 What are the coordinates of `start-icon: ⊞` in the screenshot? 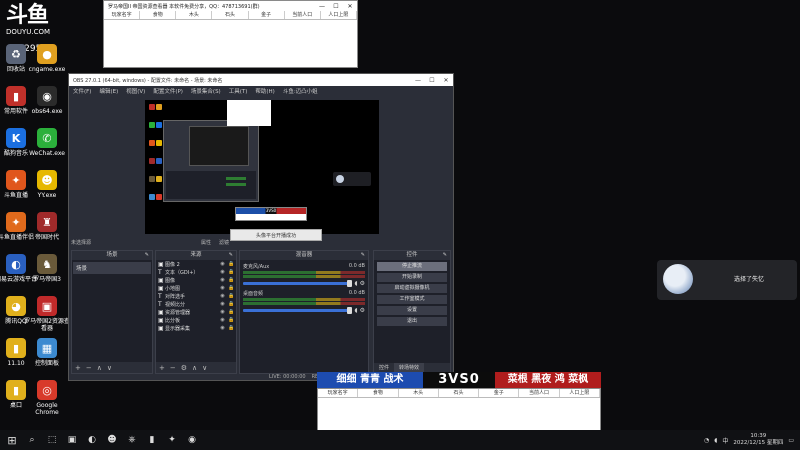 It's located at (12, 440).